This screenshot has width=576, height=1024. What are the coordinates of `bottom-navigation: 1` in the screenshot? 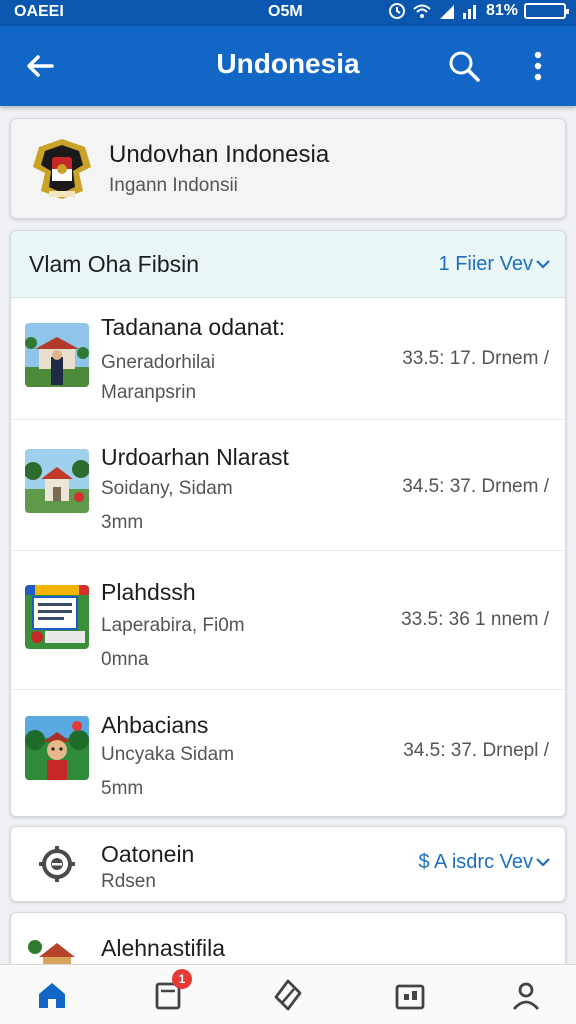 It's located at (288, 994).